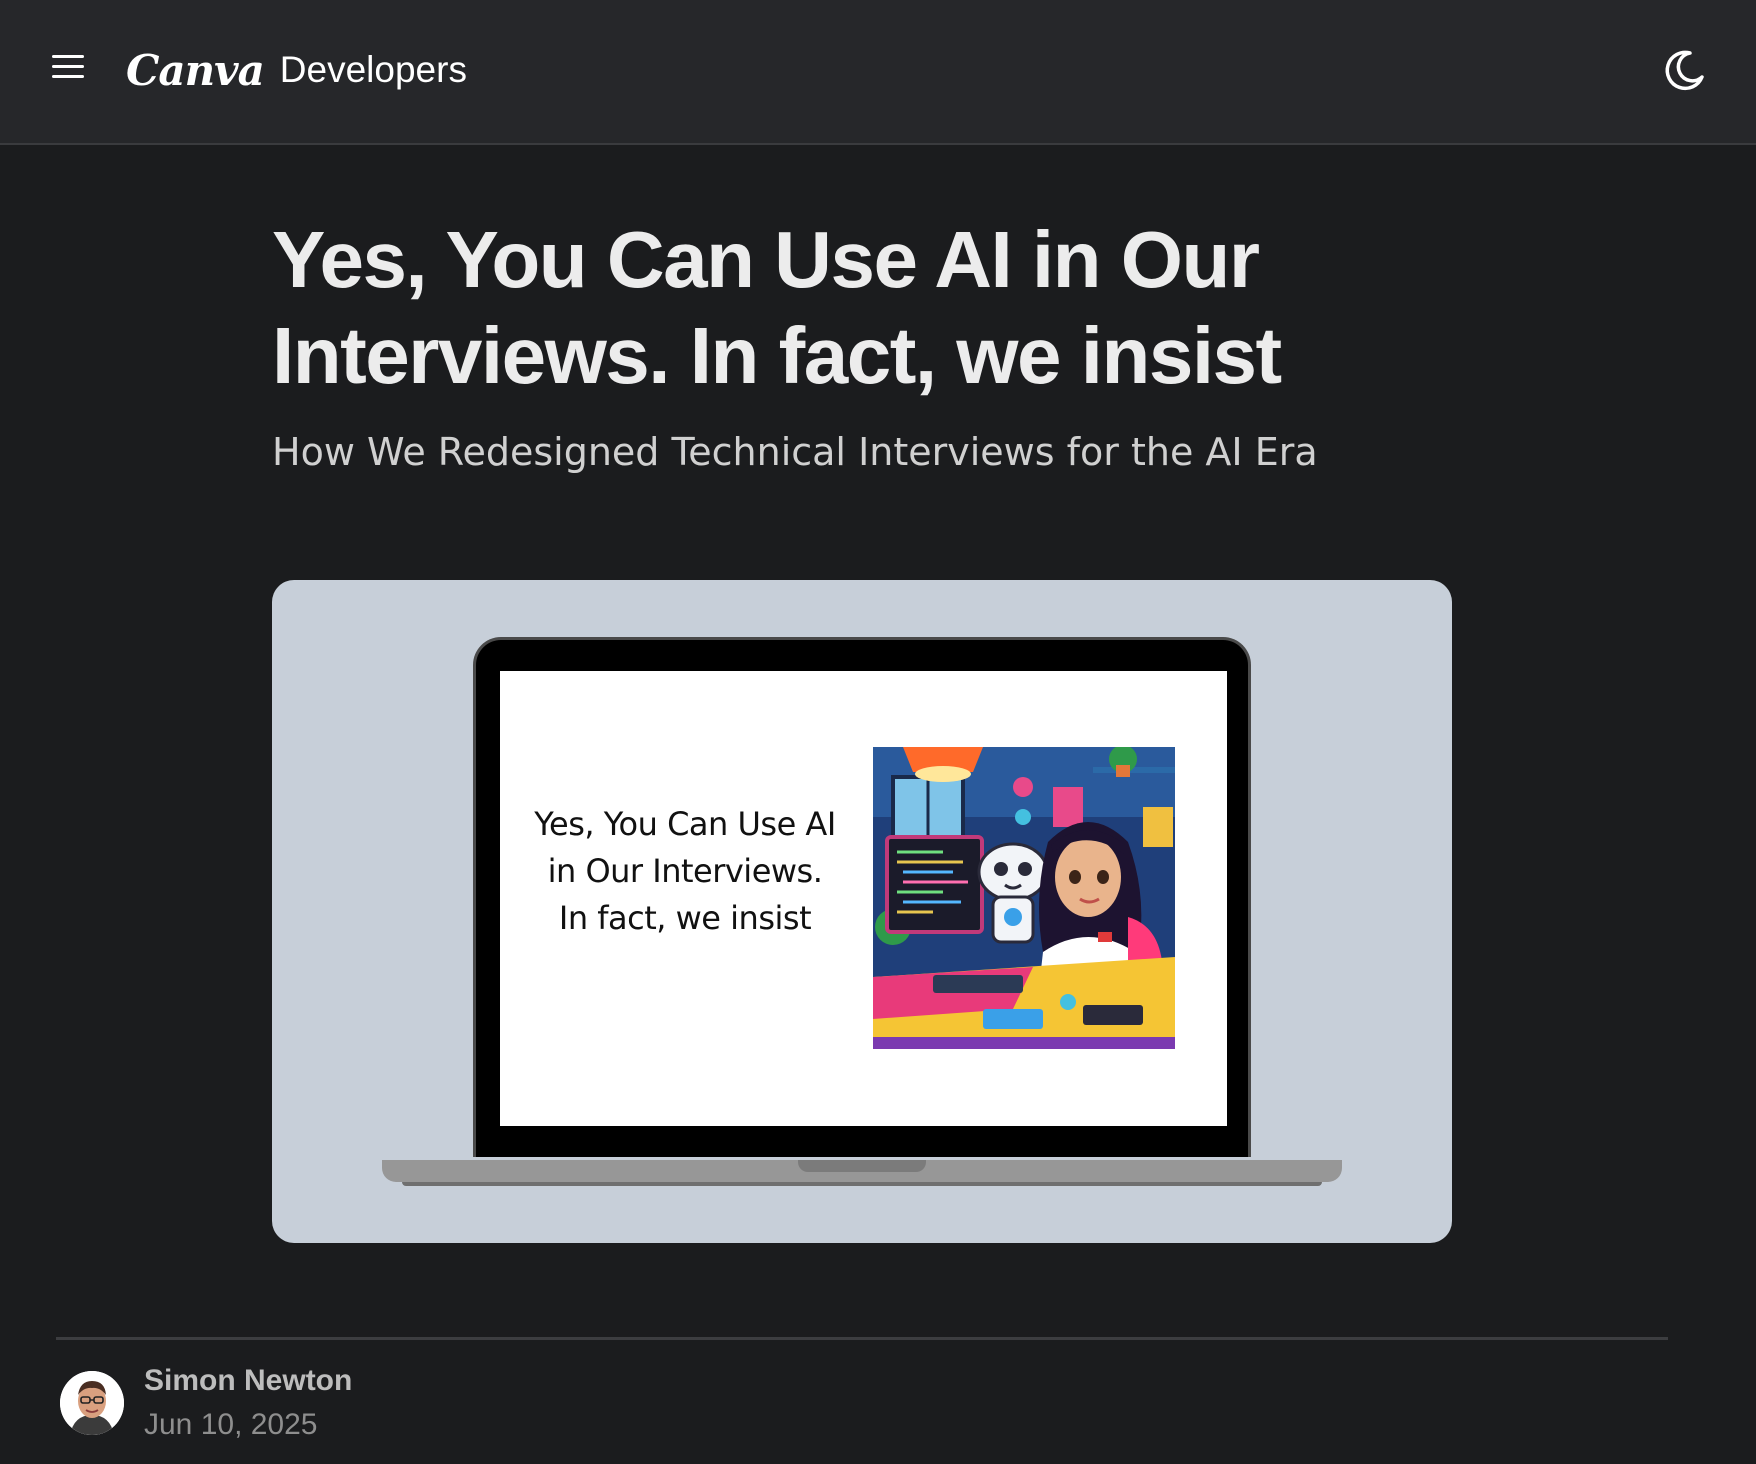  I want to click on brand-developers-text: Developers, so click(373, 69).